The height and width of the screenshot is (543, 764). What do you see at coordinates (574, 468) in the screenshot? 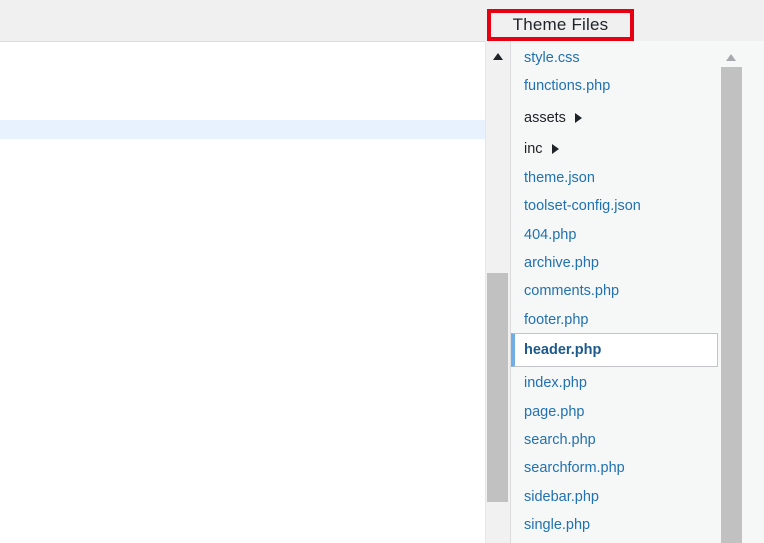
I see `file-item-label: searchform.php` at bounding box center [574, 468].